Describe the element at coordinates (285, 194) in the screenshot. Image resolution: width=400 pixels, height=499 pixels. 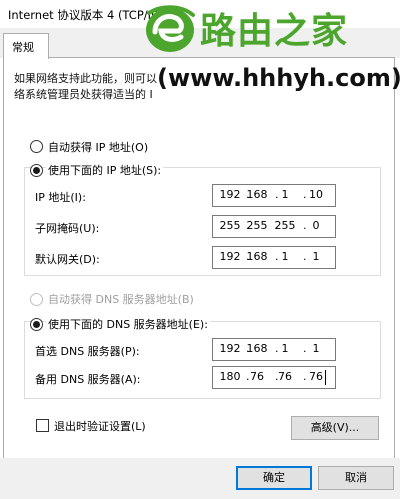
I see `ip-address-octet-3: 1` at that location.